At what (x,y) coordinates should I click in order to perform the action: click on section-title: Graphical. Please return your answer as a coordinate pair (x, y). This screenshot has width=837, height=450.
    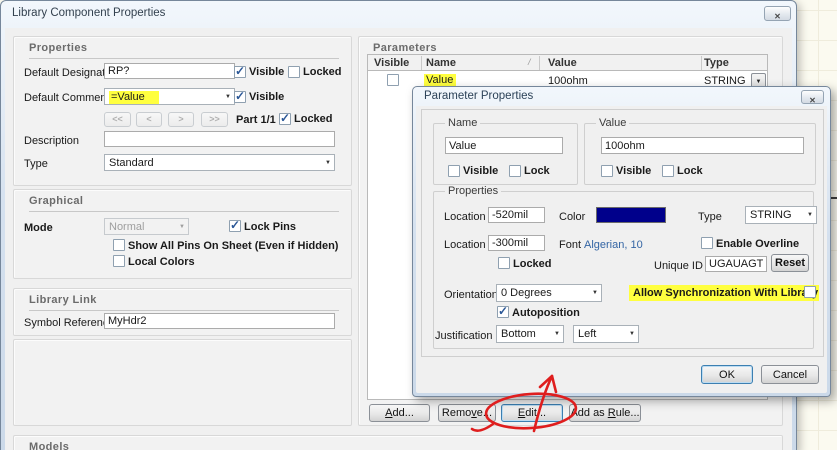
    Looking at the image, I should click on (56, 201).